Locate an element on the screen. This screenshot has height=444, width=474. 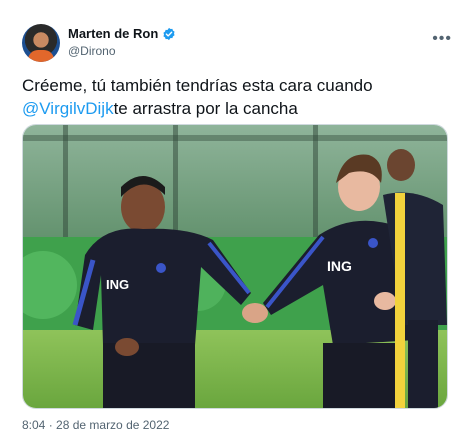
shirt-text-right: ING is located at coordinates (339, 266).